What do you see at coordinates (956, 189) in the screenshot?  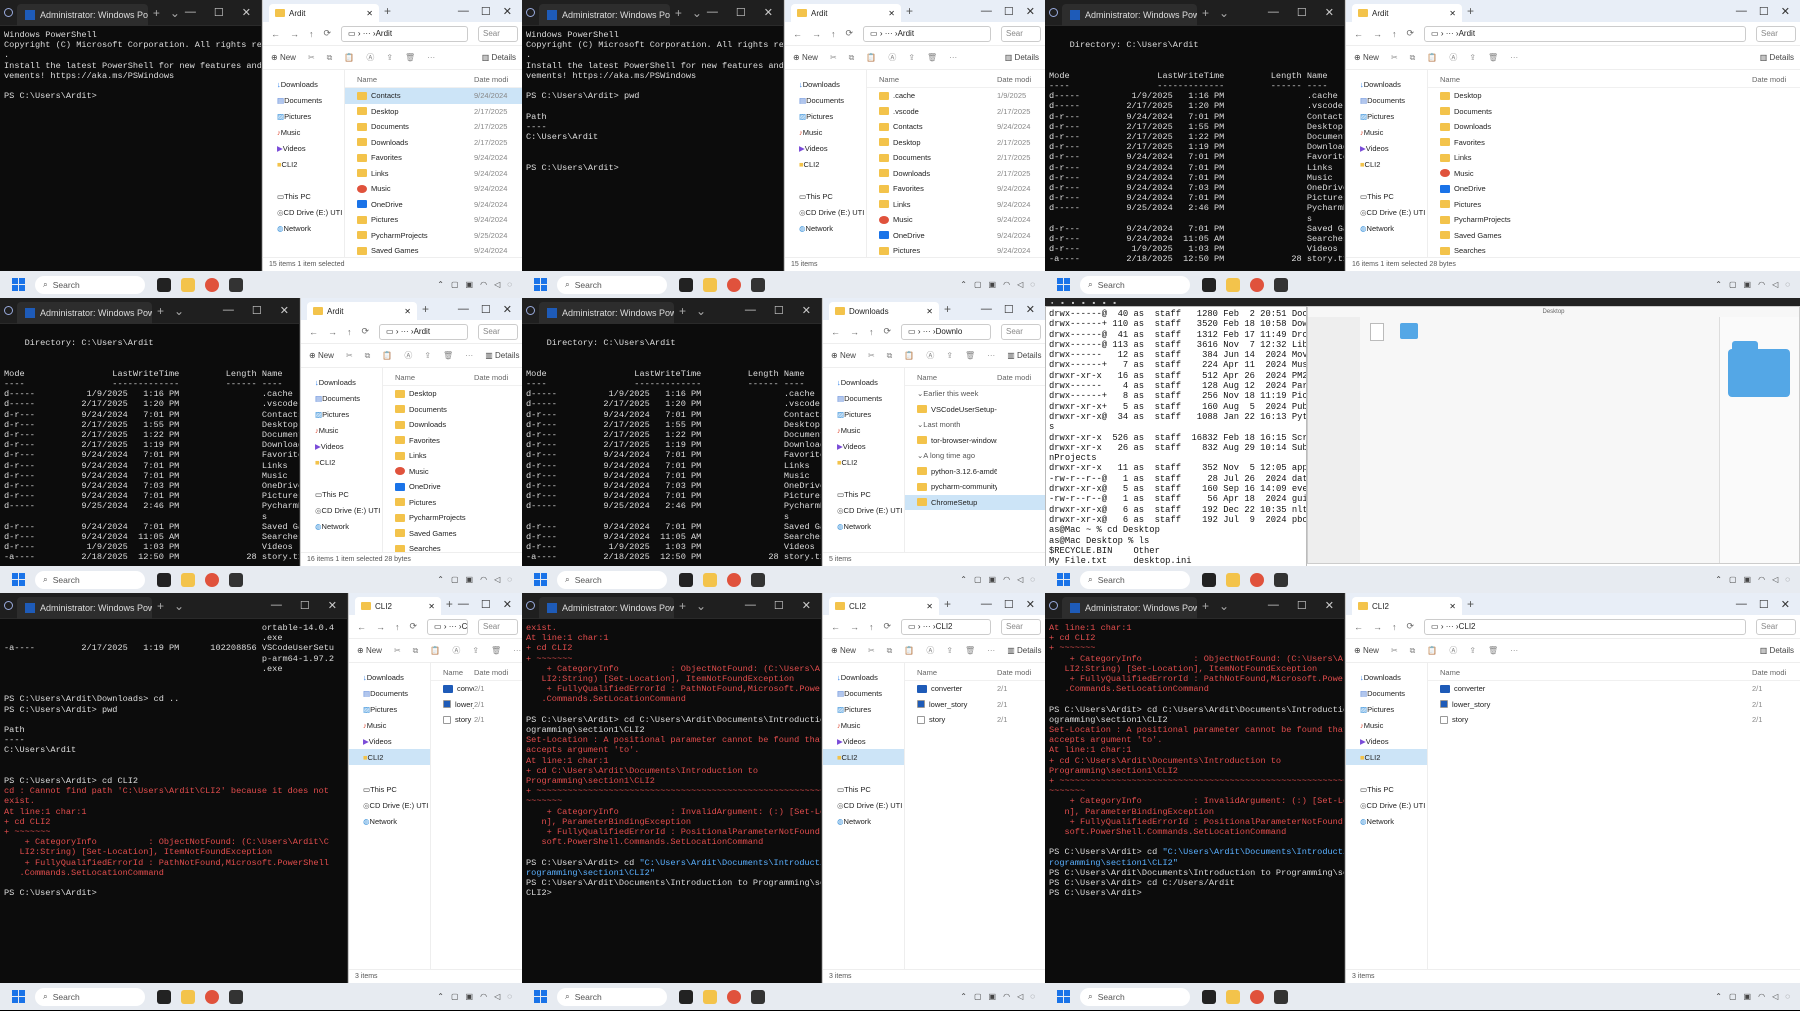 I see `file-row: Favorites 9/24/2024` at bounding box center [956, 189].